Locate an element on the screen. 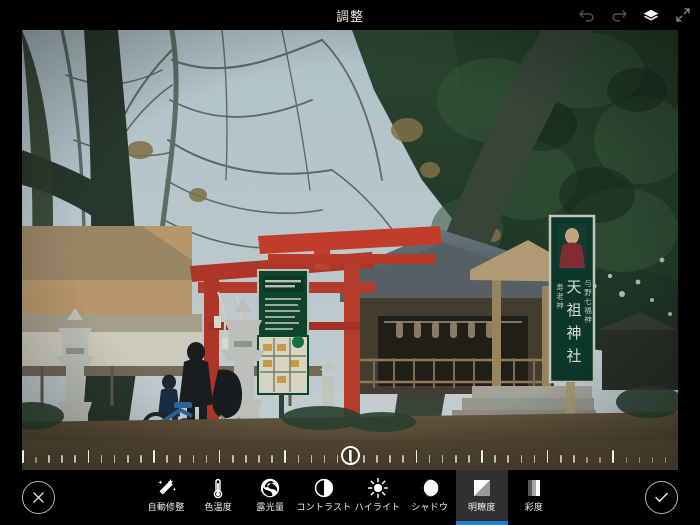 The width and height of the screenshot is (700, 525). tool-label: ハイライト is located at coordinates (377, 507).